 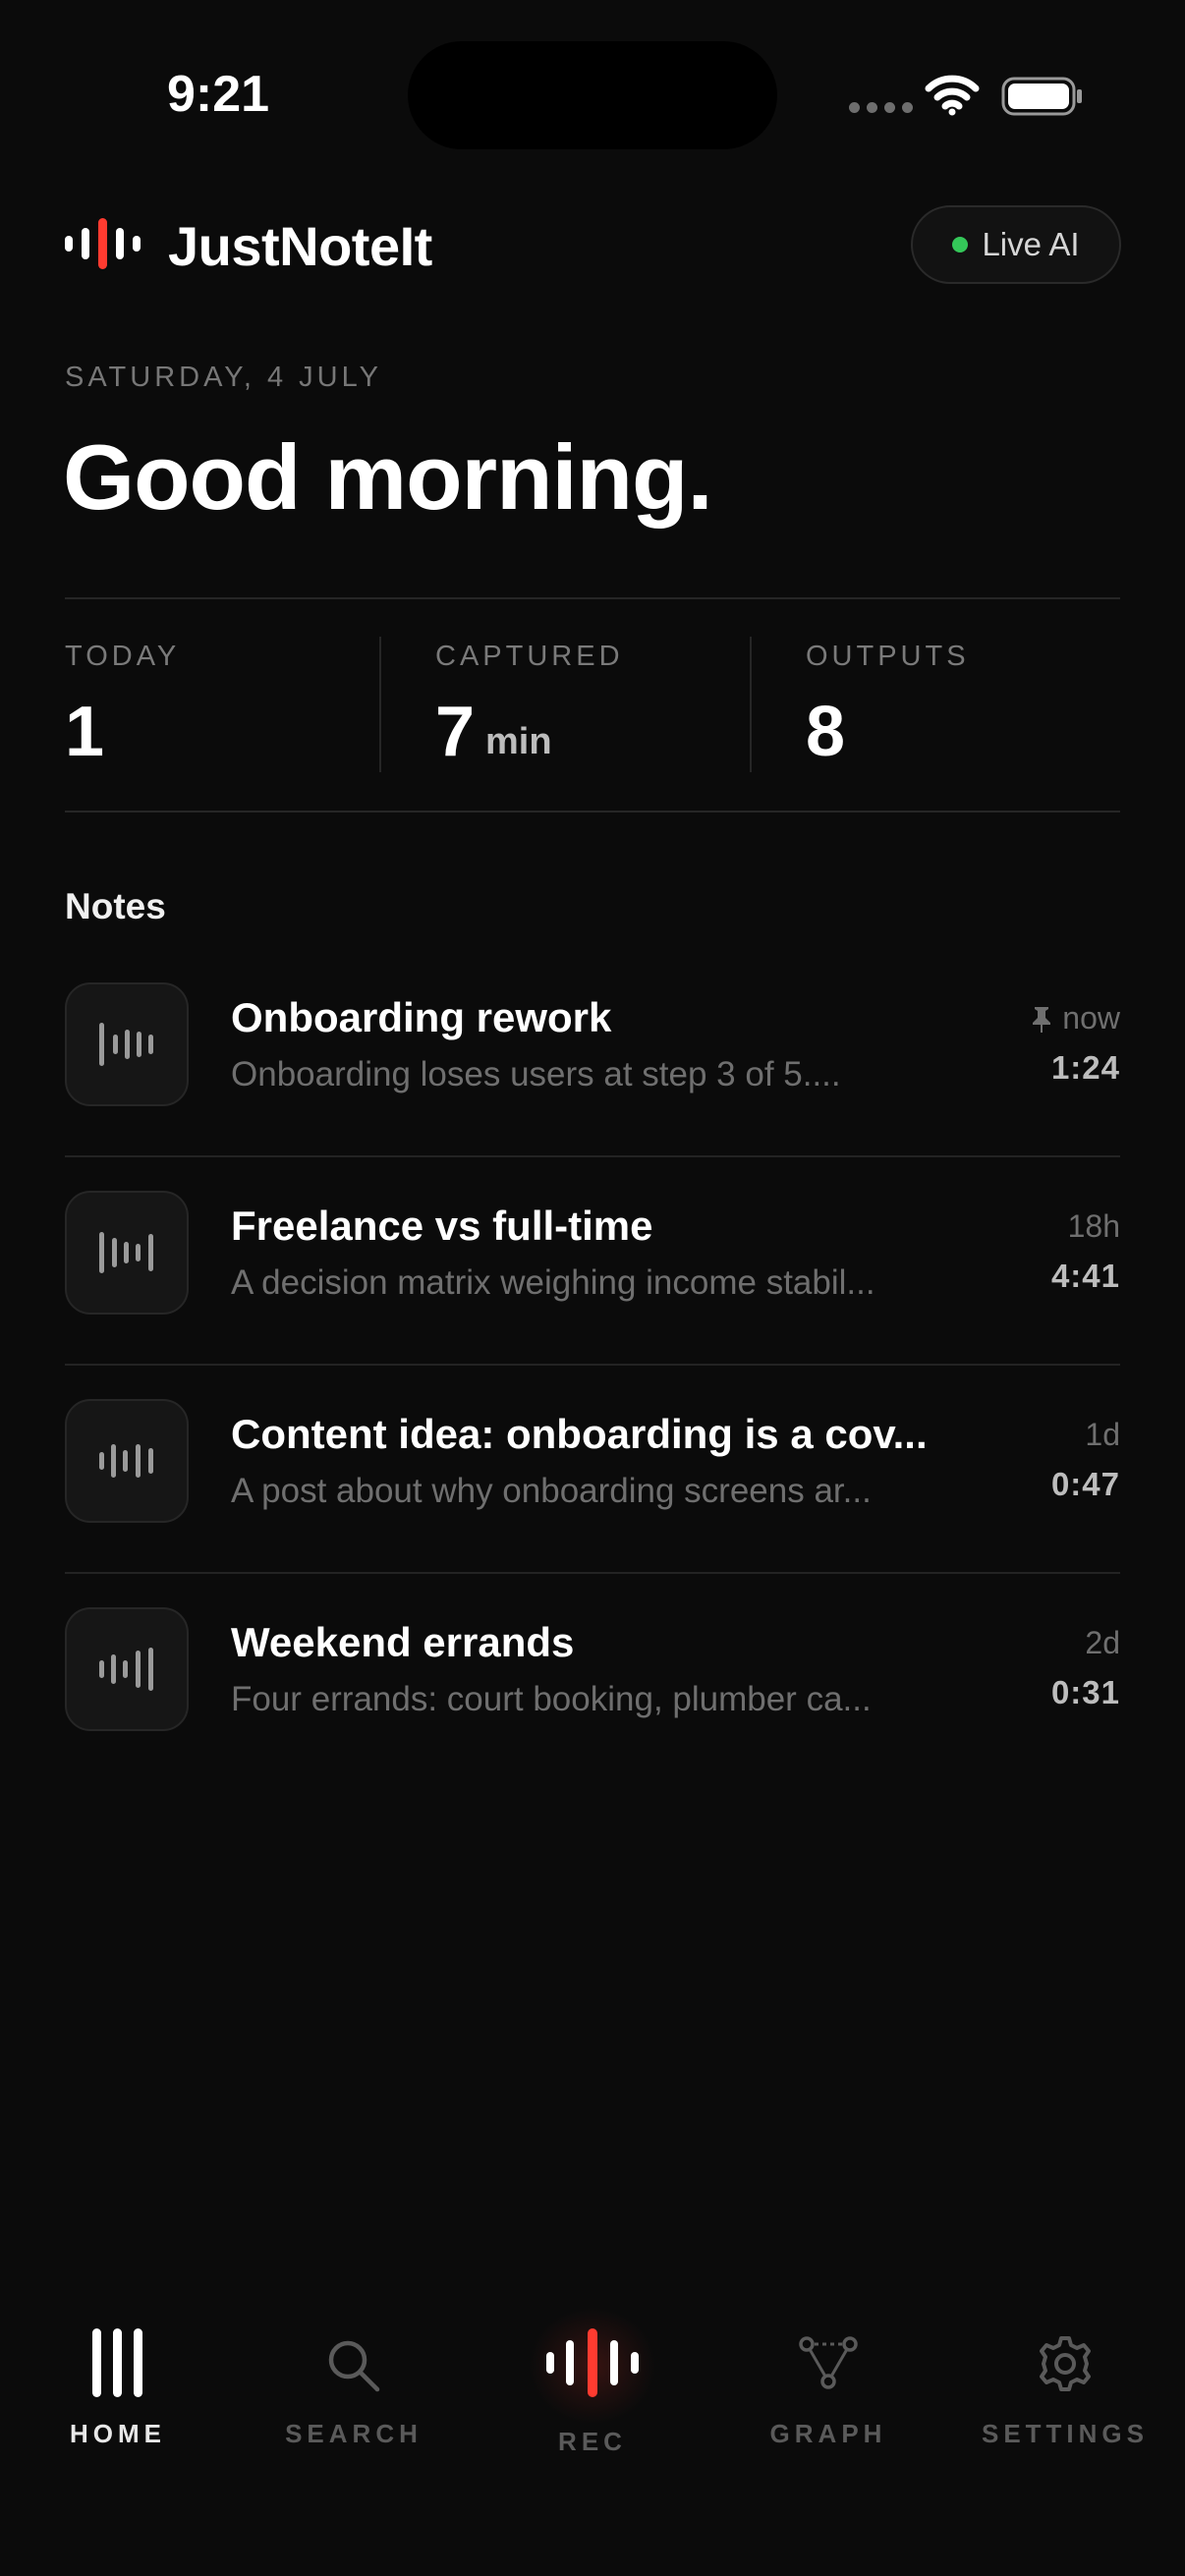 What do you see at coordinates (592, 598) in the screenshot?
I see `stats-top-divider` at bounding box center [592, 598].